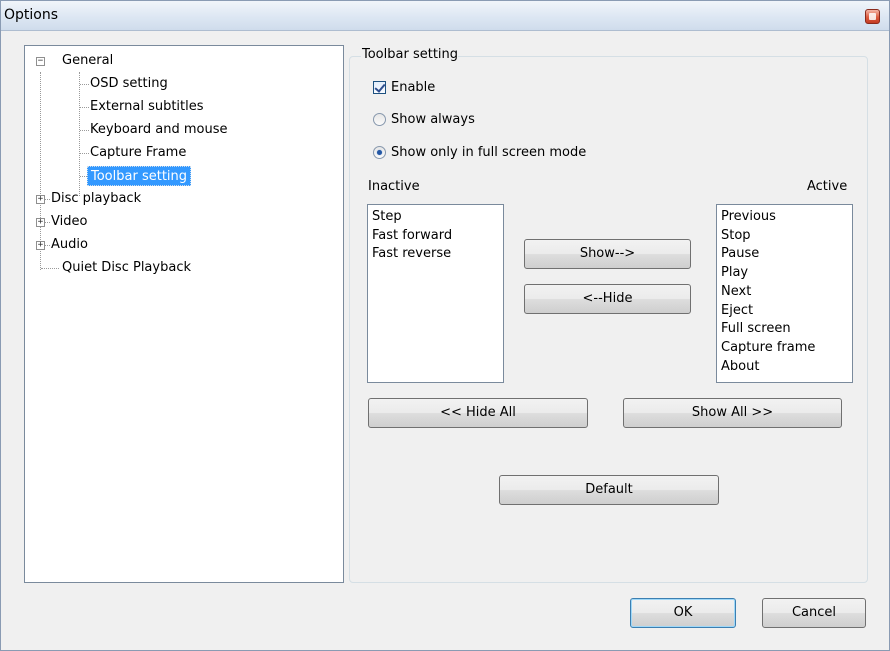  I want to click on show-fullscreen-label: Show only in full screen mode, so click(489, 152).